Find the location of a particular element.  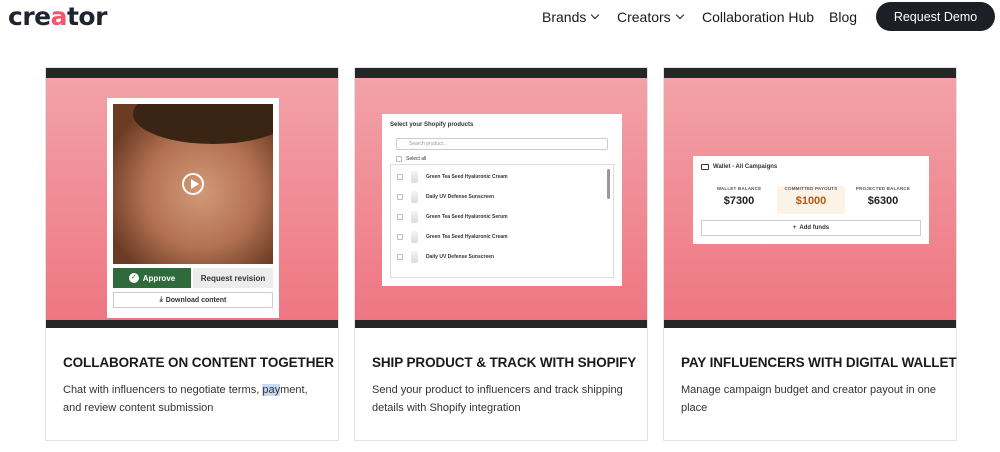

approve-button: ✓ Approve is located at coordinates (152, 278).